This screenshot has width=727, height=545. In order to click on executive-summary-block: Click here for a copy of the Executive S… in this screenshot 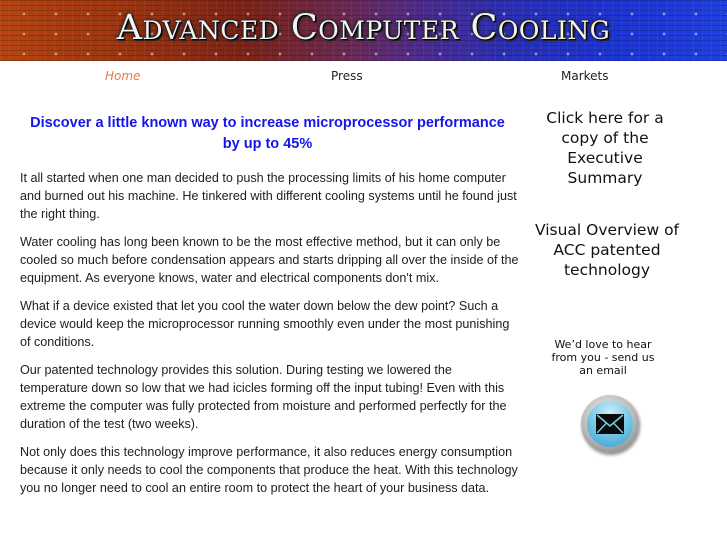, I will do `click(605, 148)`.